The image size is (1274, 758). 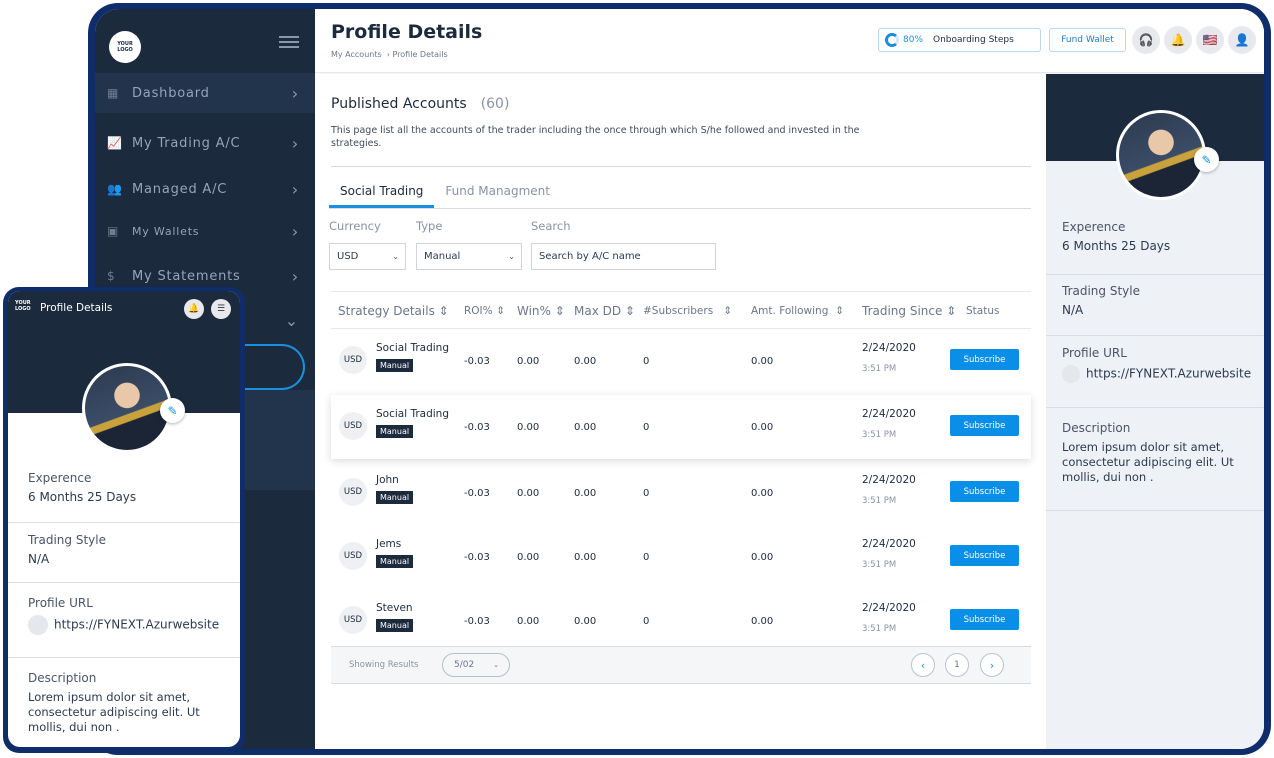 What do you see at coordinates (604, 311) in the screenshot?
I see `col-maxdd: Max DD ⇕` at bounding box center [604, 311].